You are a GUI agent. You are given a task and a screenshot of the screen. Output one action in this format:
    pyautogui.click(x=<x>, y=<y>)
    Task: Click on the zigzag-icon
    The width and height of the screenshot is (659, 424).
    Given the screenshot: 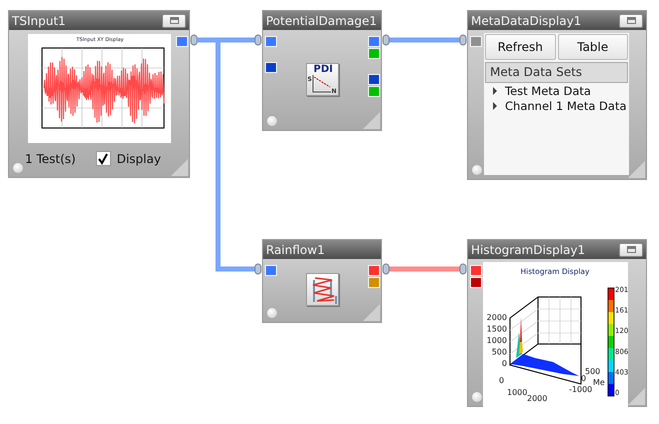 What is the action you would take?
    pyautogui.click(x=322, y=289)
    